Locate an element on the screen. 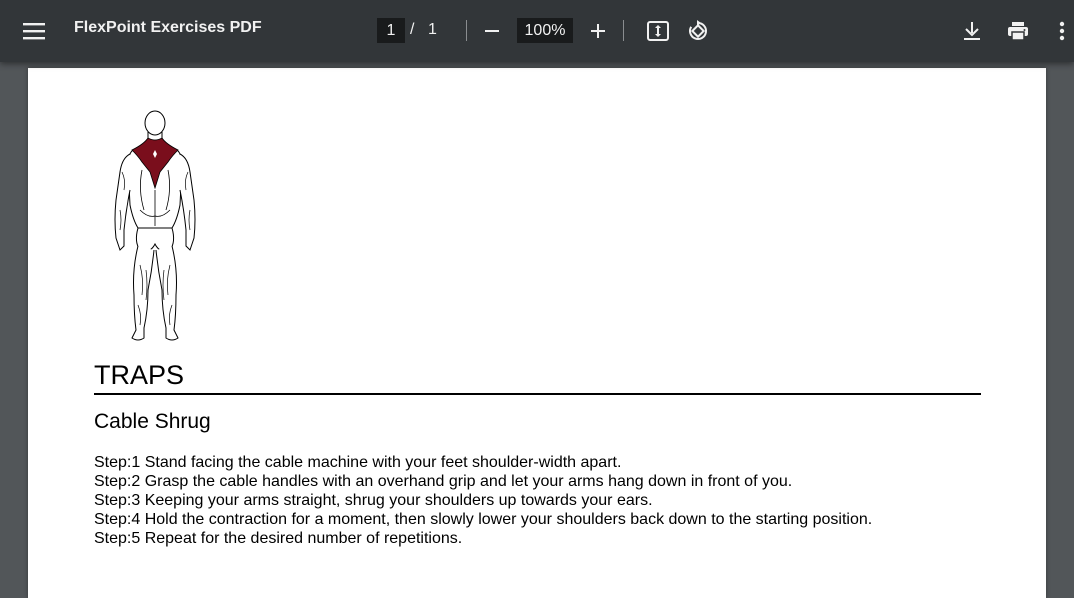 The width and height of the screenshot is (1074, 598). zoom-in-button is located at coordinates (598, 31).